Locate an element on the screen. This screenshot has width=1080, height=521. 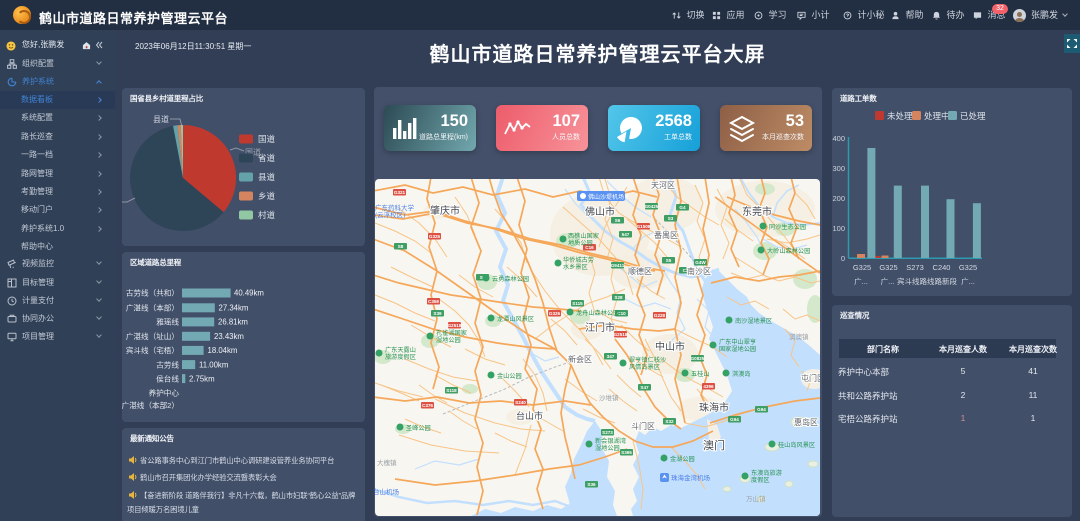
svg-text: (云浮校区) is located at coordinates (390, 214).